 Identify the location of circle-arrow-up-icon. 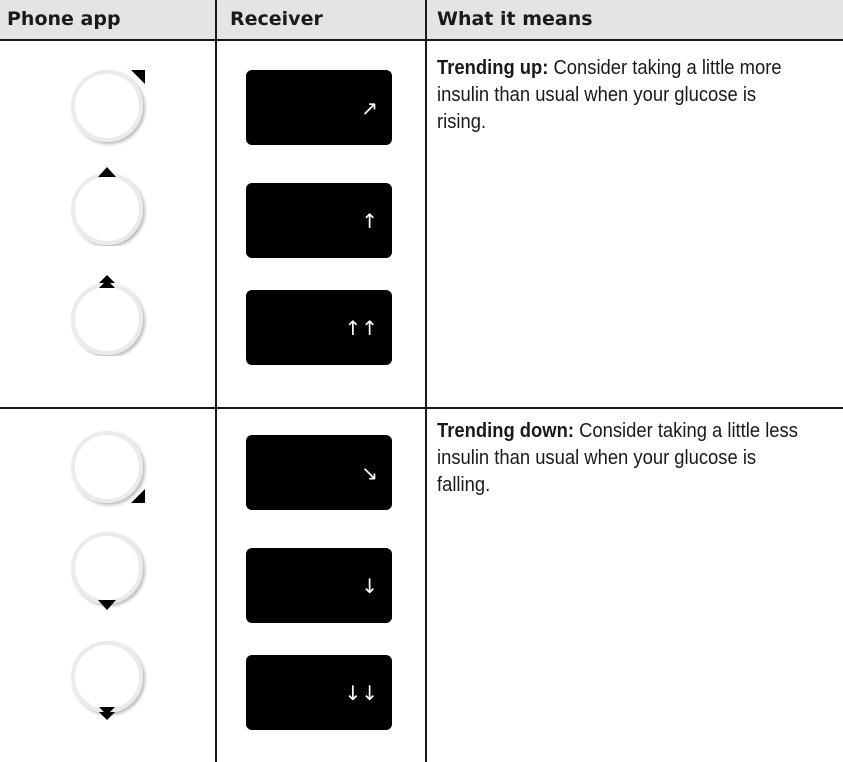
(107, 205).